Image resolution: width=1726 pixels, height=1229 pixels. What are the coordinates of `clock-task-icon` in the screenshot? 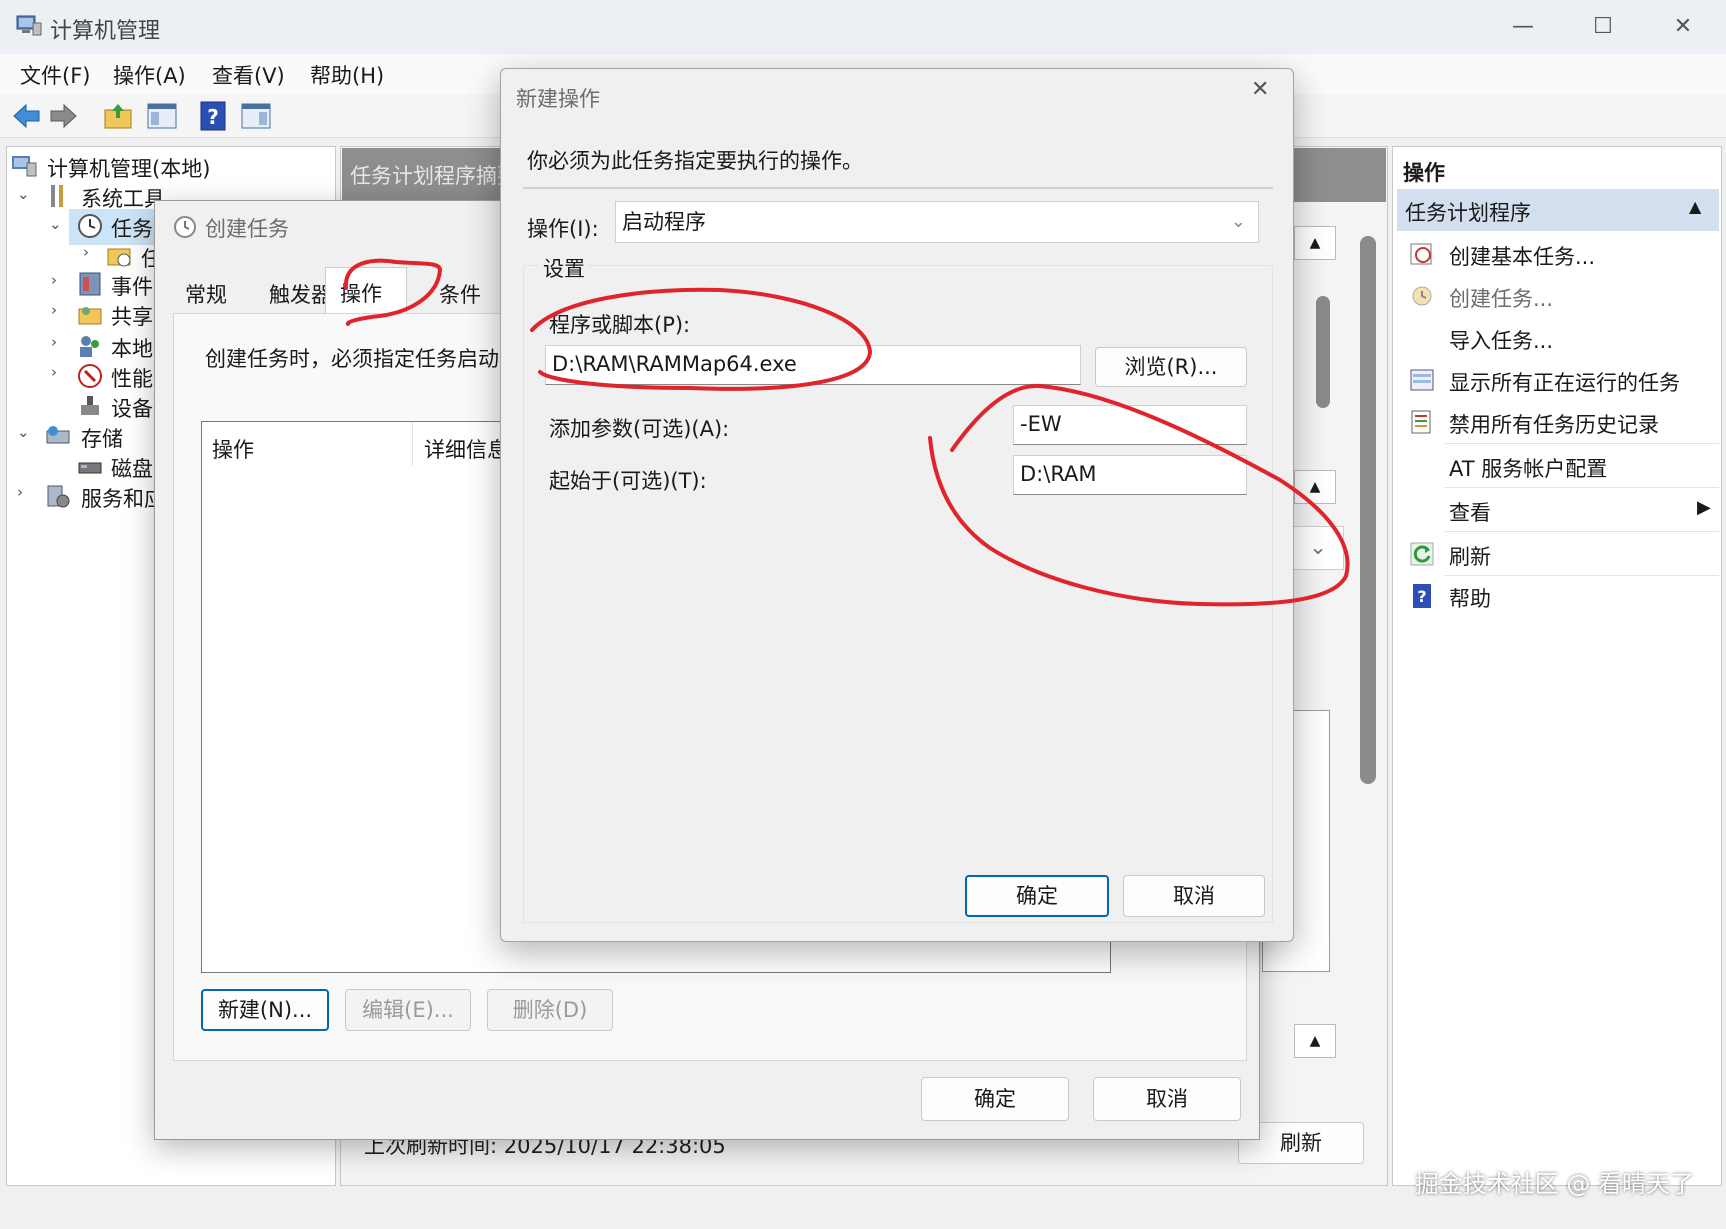 It's located at (1422, 296).